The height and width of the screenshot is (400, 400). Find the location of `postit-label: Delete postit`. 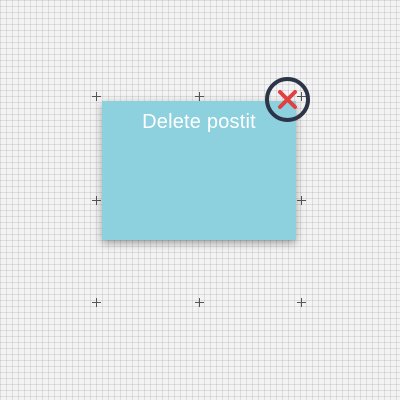

postit-label: Delete postit is located at coordinates (199, 122).